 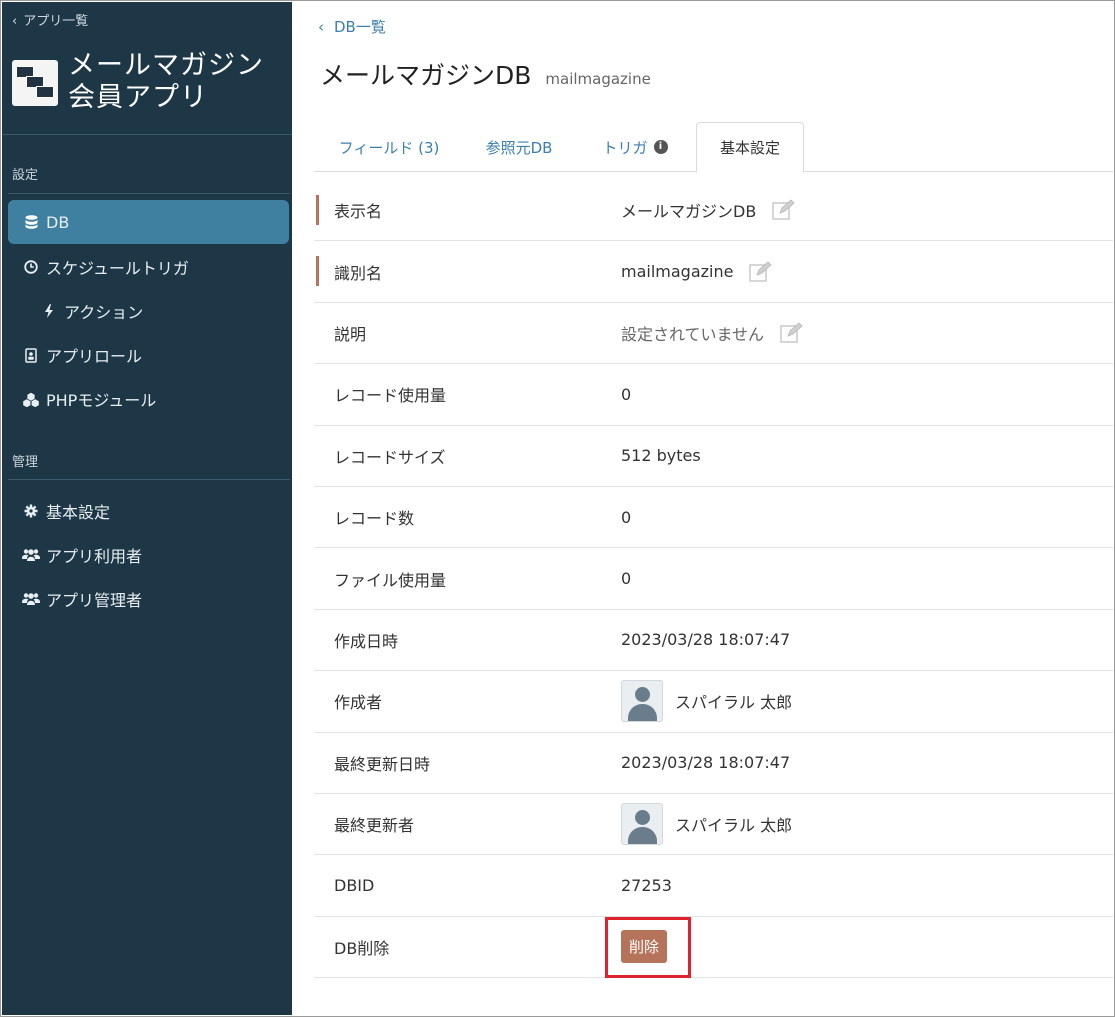 I want to click on sidebar-item-label: アプリ利用者, so click(x=94, y=556).